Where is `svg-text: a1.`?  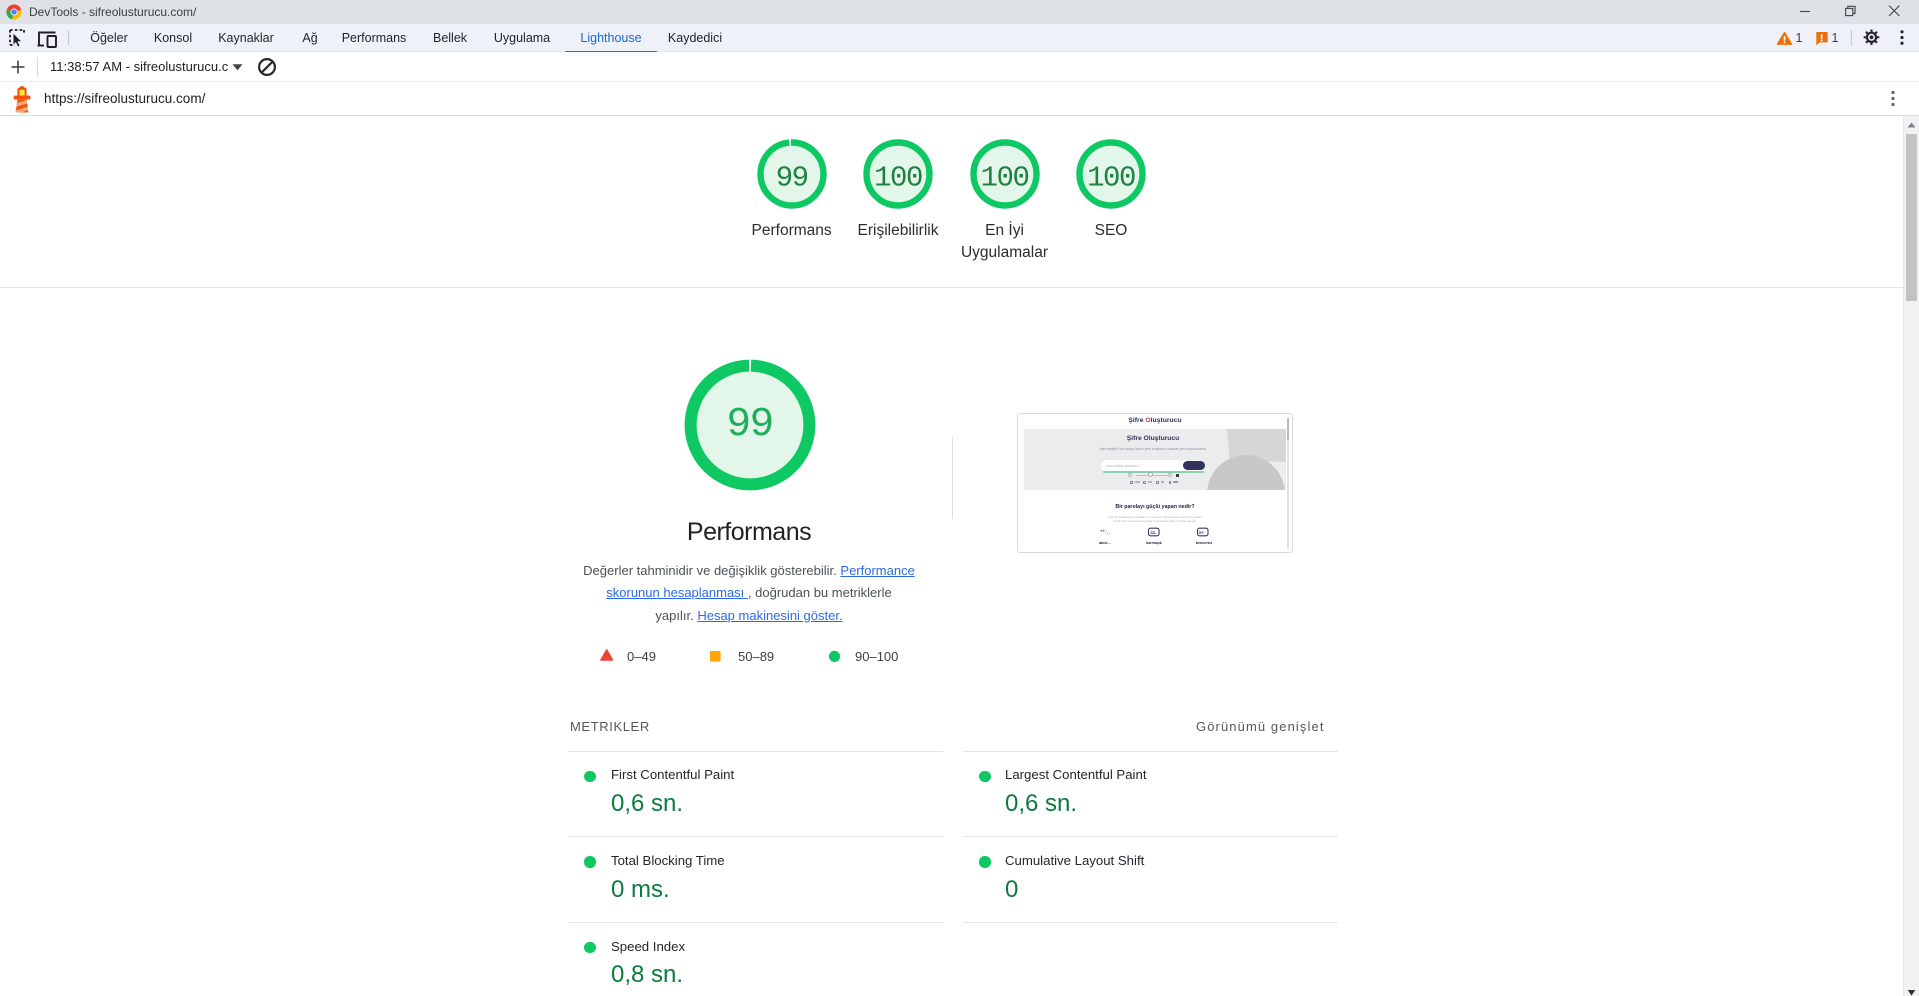 svg-text: a1. is located at coordinates (1153, 532).